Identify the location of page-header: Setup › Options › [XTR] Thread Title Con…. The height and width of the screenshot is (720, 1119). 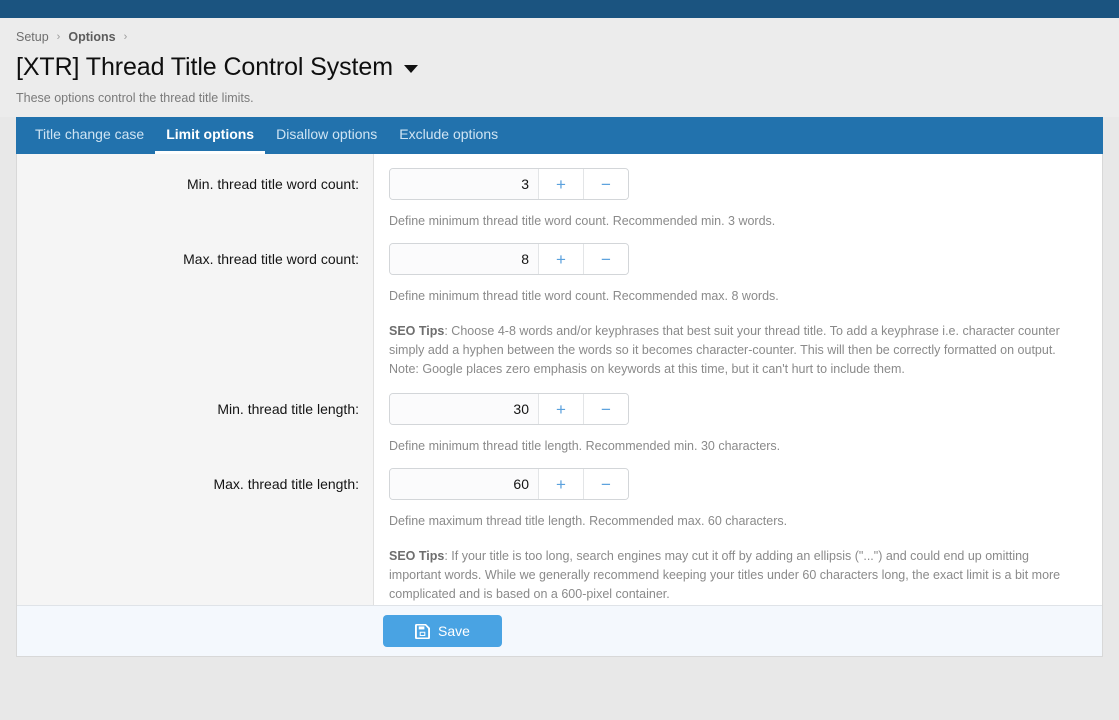
(559, 67).